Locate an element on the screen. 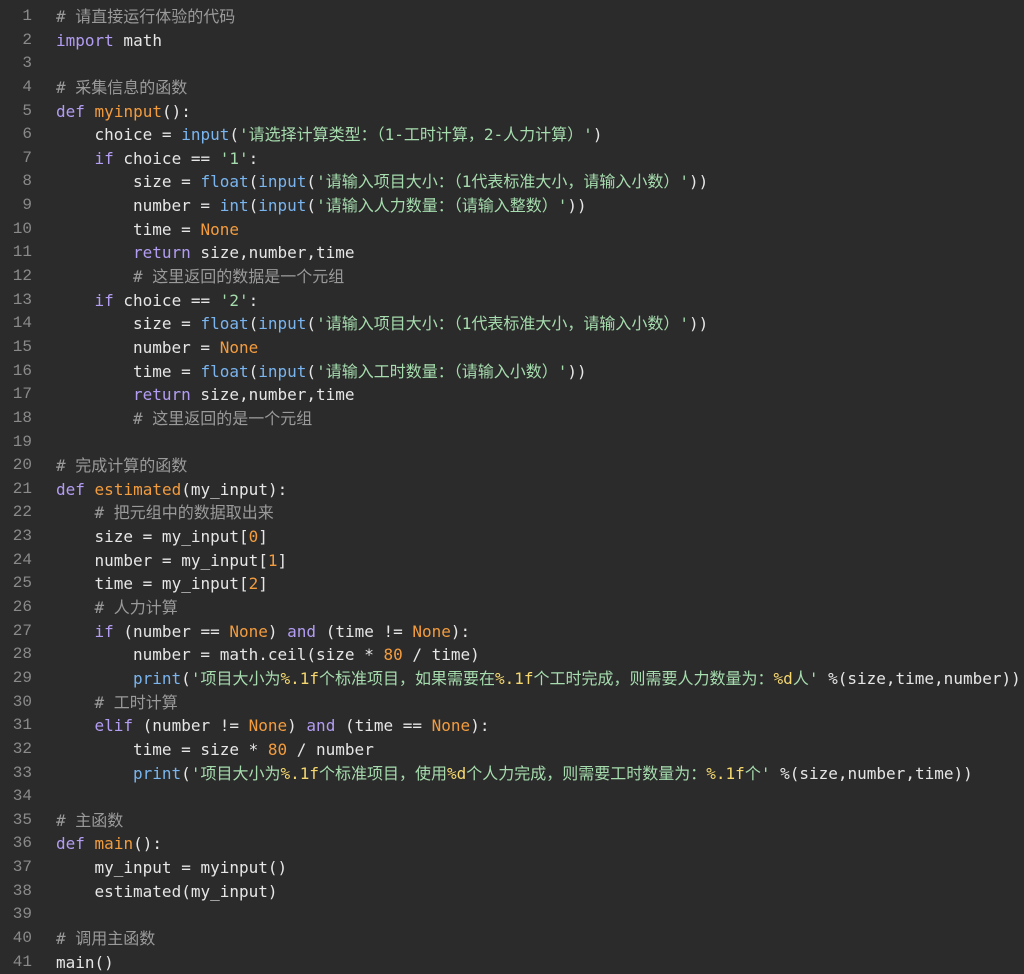 This screenshot has width=1024, height=974. line-number: 6 is located at coordinates (27, 134).